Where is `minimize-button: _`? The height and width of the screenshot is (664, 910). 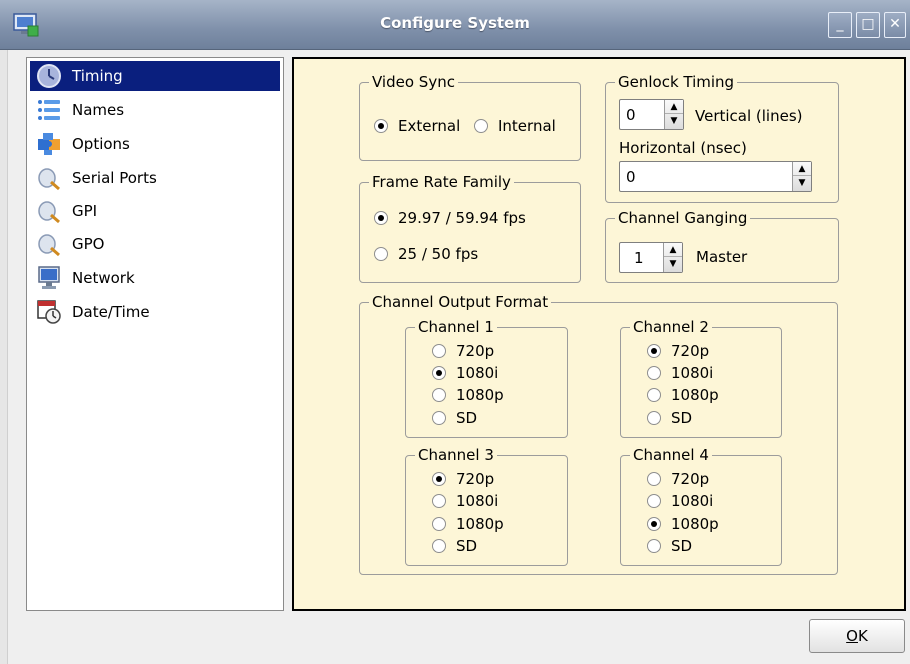 minimize-button: _ is located at coordinates (840, 25).